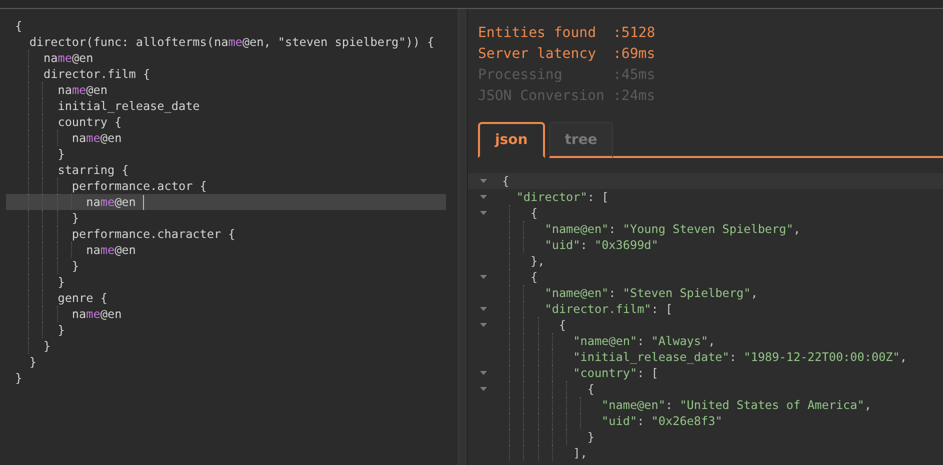  Describe the element at coordinates (226, 234) in the screenshot. I see `code-line: performance.character {` at that location.